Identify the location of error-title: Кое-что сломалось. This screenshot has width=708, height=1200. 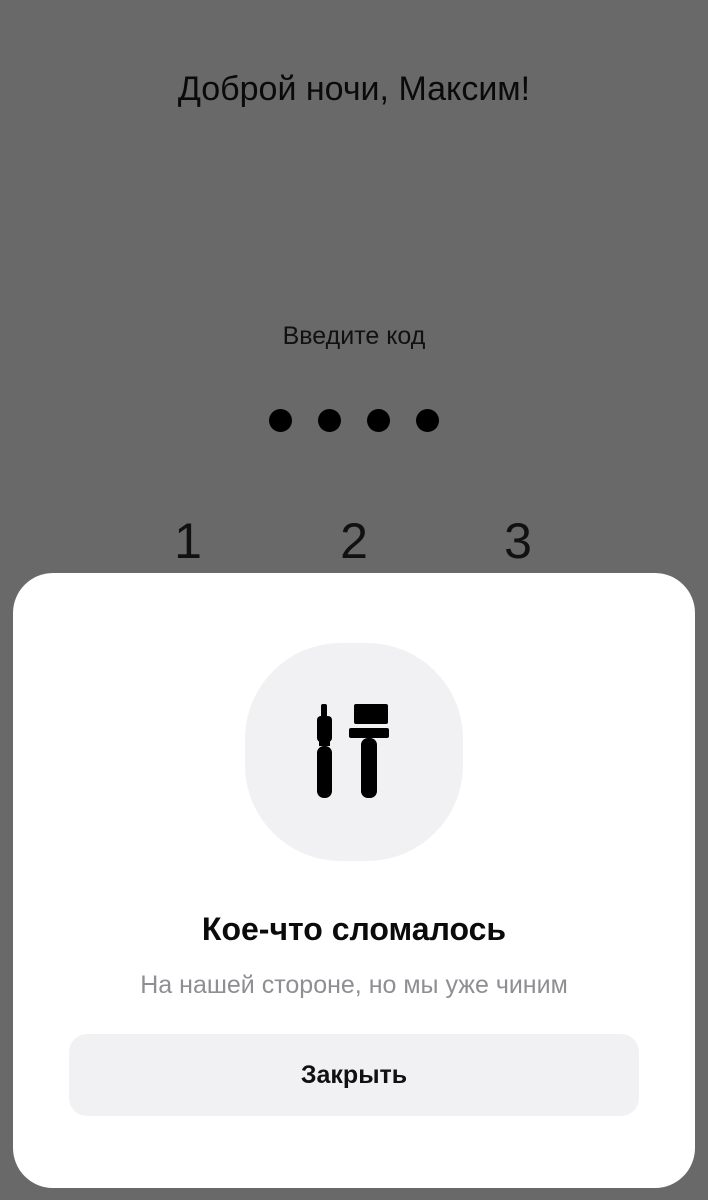
(354, 929).